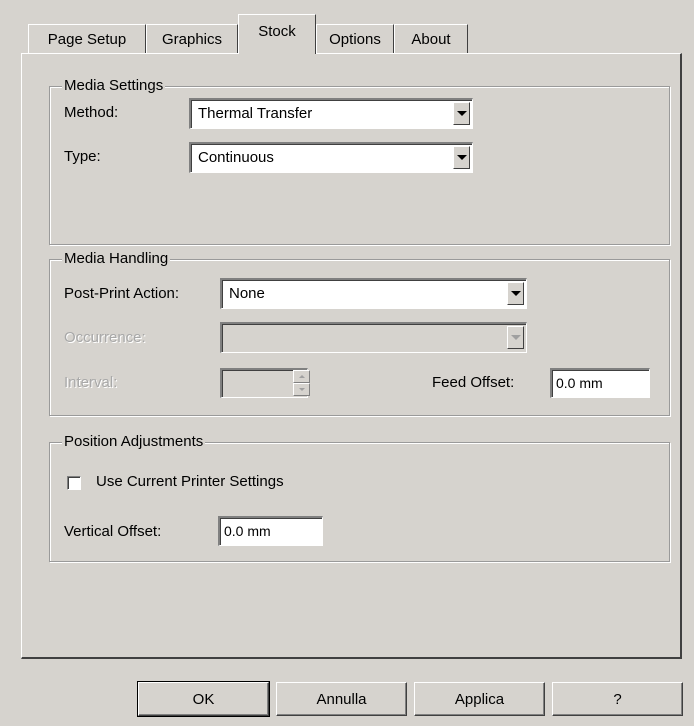 The width and height of the screenshot is (694, 726). I want to click on media-settings-legend: Media Settings, so click(114, 86).